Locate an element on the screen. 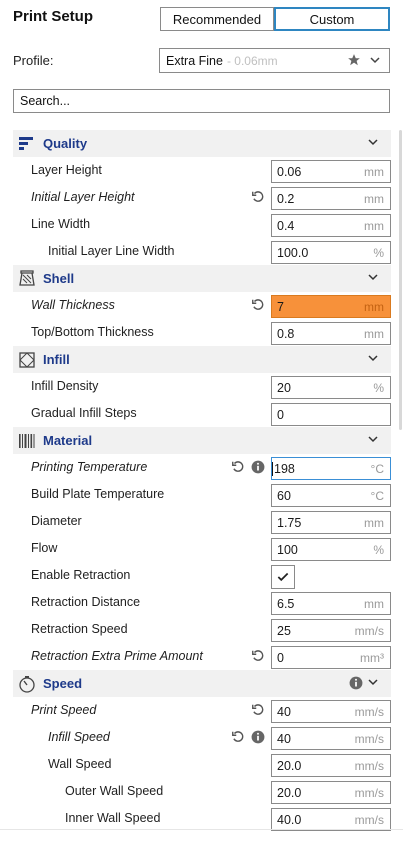 The height and width of the screenshot is (853, 403). flow-field: 100% is located at coordinates (331, 549).